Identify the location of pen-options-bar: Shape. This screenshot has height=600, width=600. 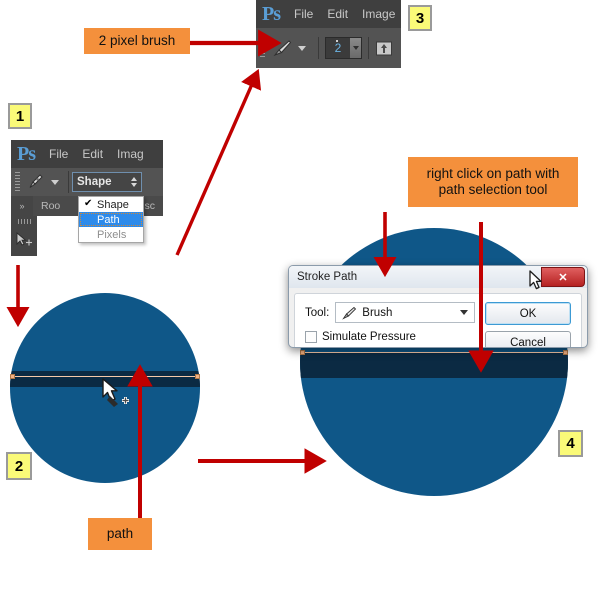
(87, 182).